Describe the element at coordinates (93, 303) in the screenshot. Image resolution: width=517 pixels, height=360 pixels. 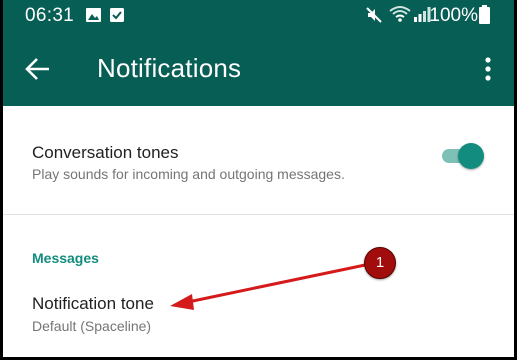
I see `notification-tone-title: Notification tone` at that location.